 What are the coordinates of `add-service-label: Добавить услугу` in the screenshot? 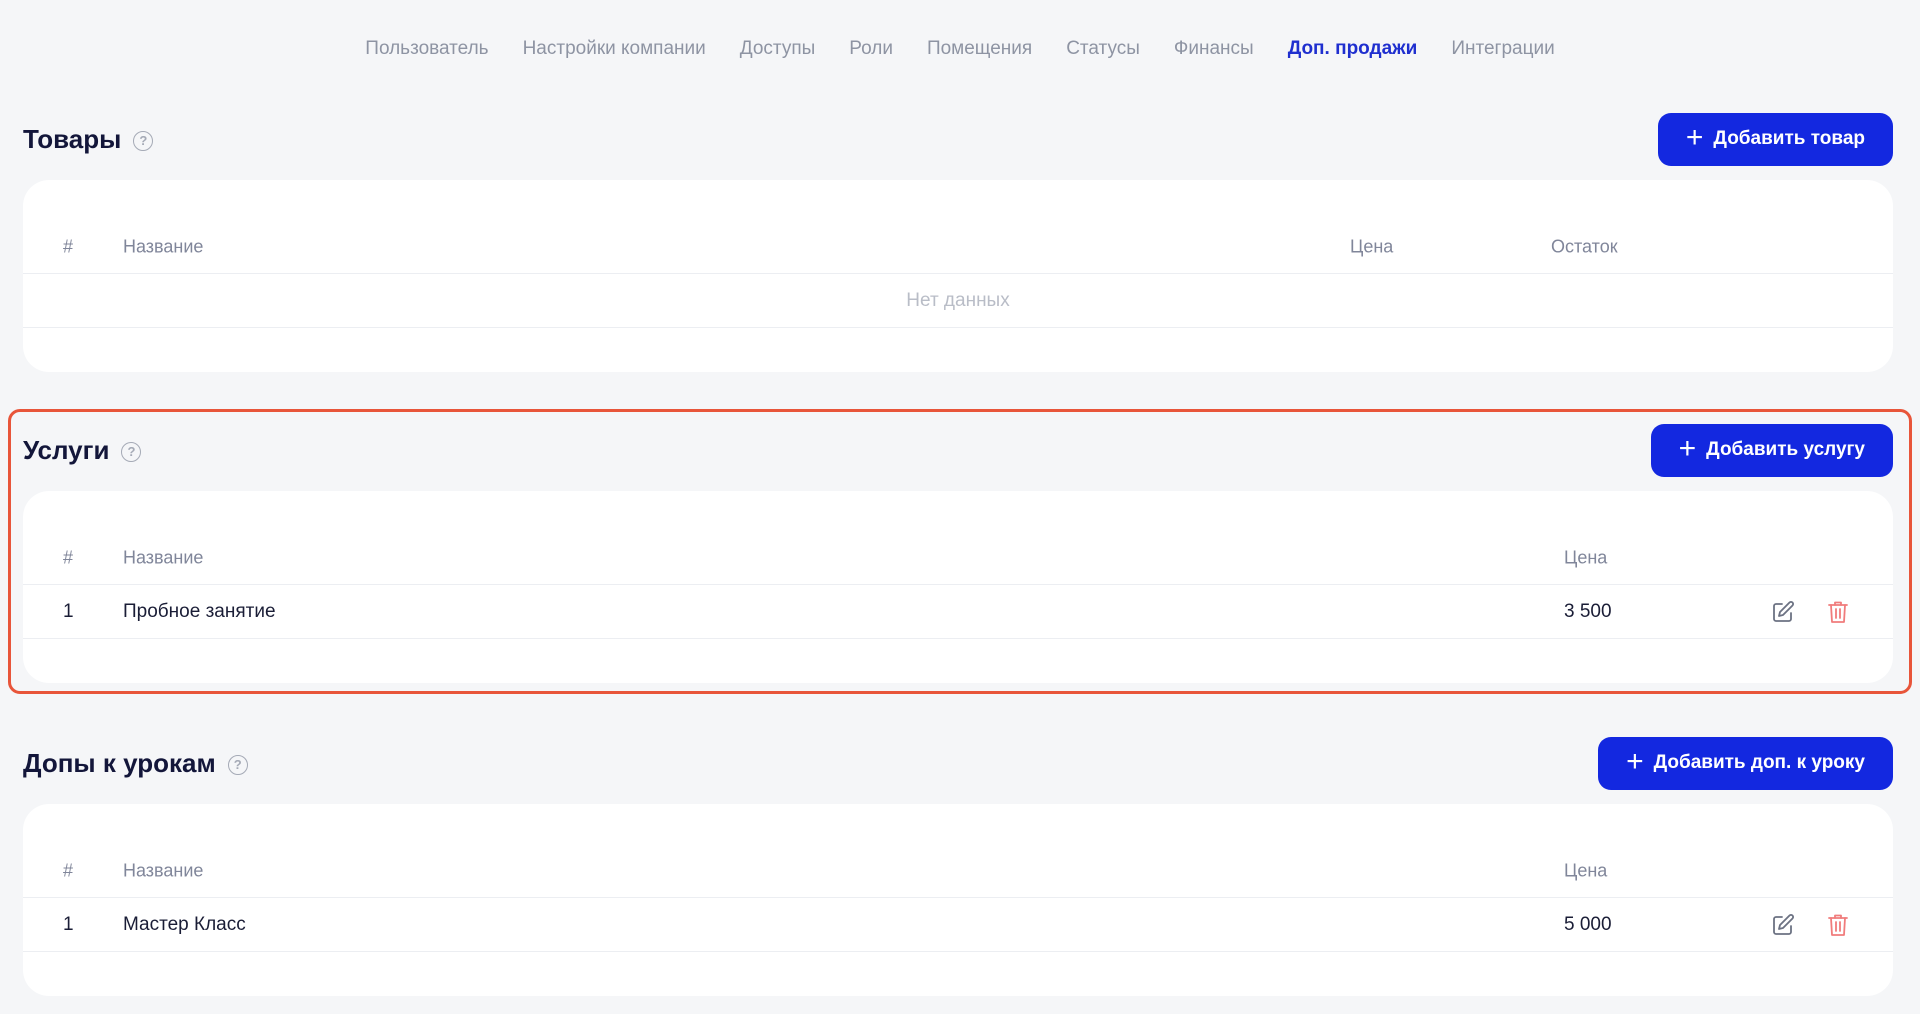 It's located at (1785, 449).